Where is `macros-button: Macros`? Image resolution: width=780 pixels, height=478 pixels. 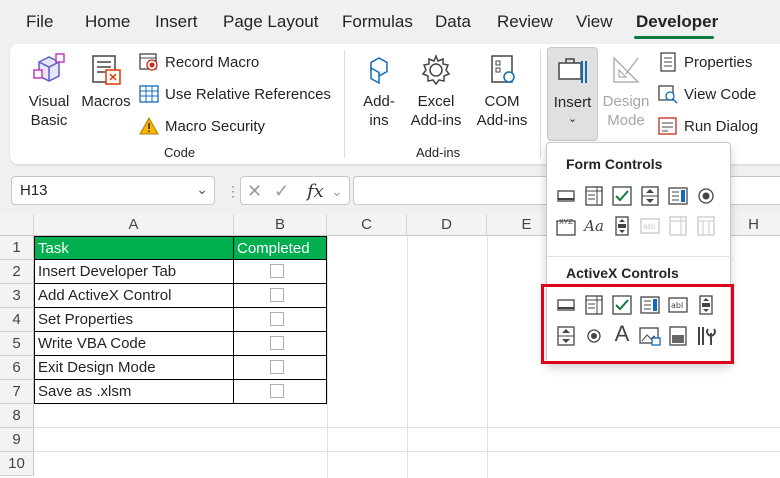 macros-button: Macros is located at coordinates (106, 81).